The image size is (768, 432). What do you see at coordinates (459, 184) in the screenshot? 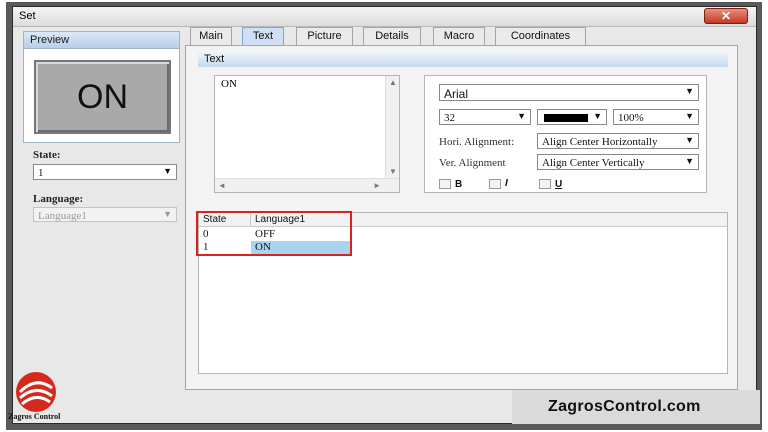
I see `bold-label: B` at bounding box center [459, 184].